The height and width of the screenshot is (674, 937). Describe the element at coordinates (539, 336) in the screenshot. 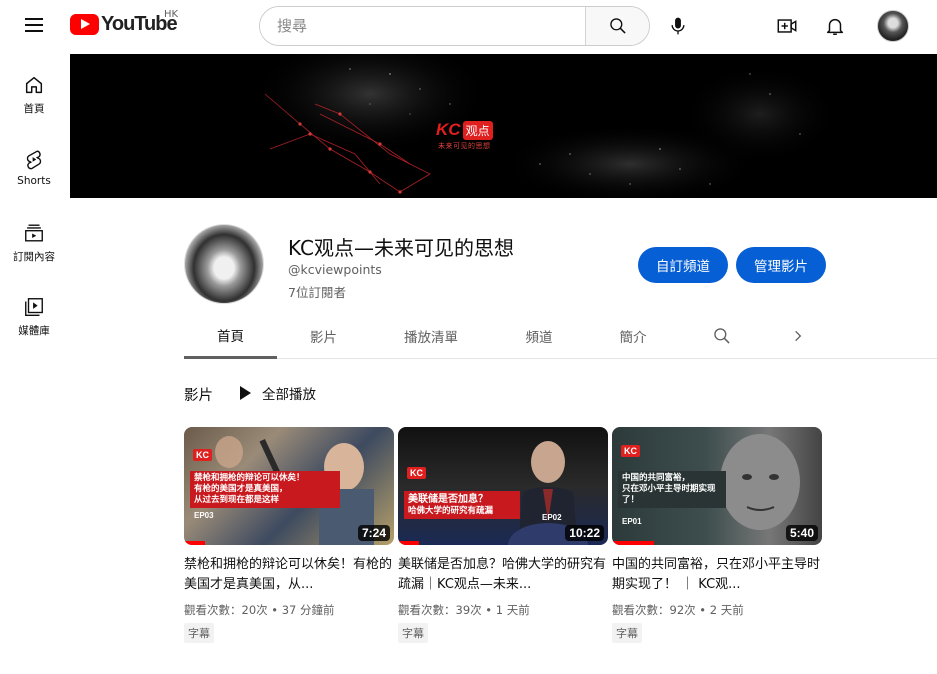

I see `tab-channels: 頻道` at that location.